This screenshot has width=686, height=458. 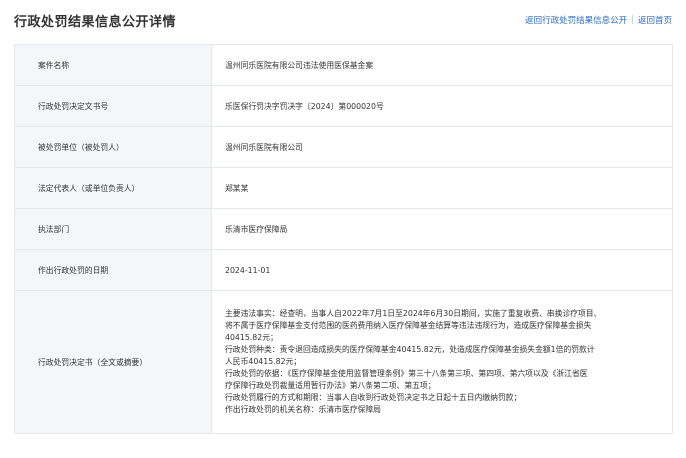 I want to click on table-row-enforcement-department: 执法部门 乐清市医疗保障局, so click(x=343, y=229).